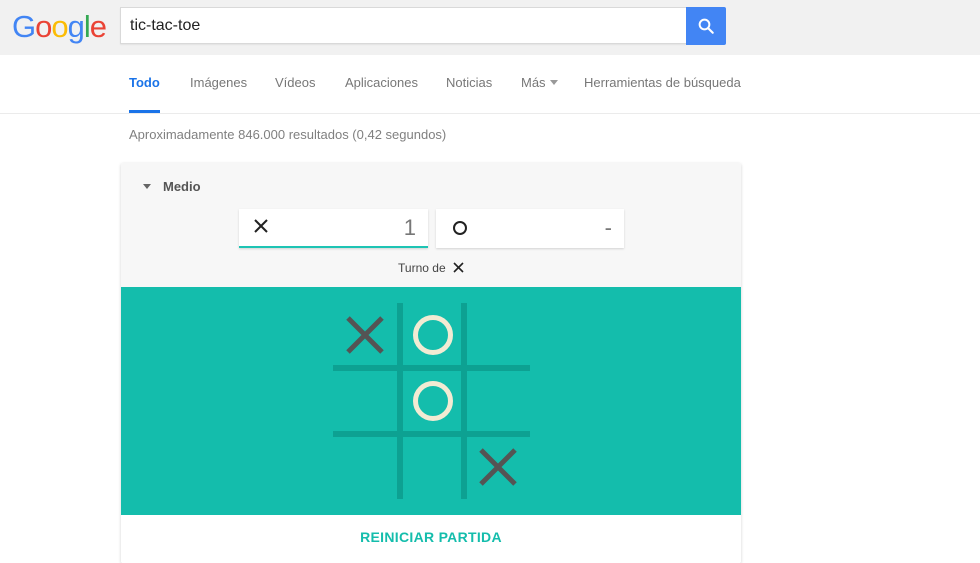  What do you see at coordinates (533, 82) in the screenshot?
I see `tab-more-label: Más` at bounding box center [533, 82].